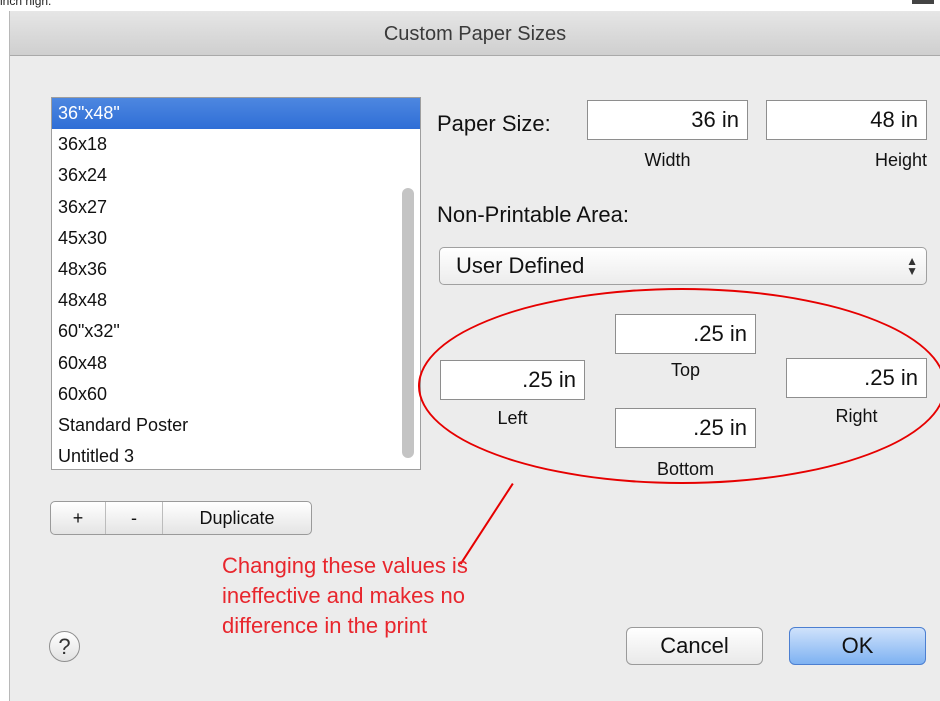 This screenshot has width=940, height=701. Describe the element at coordinates (236, 300) in the screenshot. I see `list-item: 48x48` at that location.